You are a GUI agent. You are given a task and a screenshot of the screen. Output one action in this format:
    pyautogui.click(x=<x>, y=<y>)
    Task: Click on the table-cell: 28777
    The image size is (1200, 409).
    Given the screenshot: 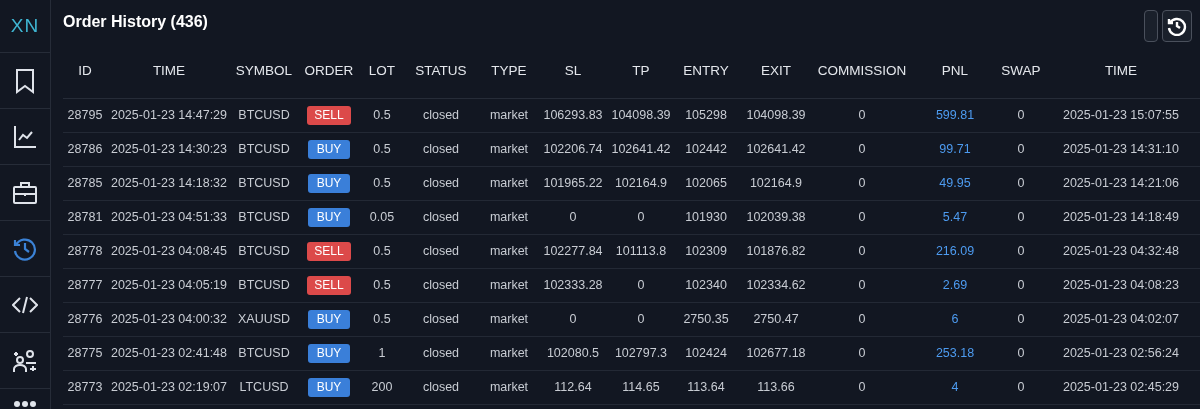 What is the action you would take?
    pyautogui.click(x=85, y=285)
    